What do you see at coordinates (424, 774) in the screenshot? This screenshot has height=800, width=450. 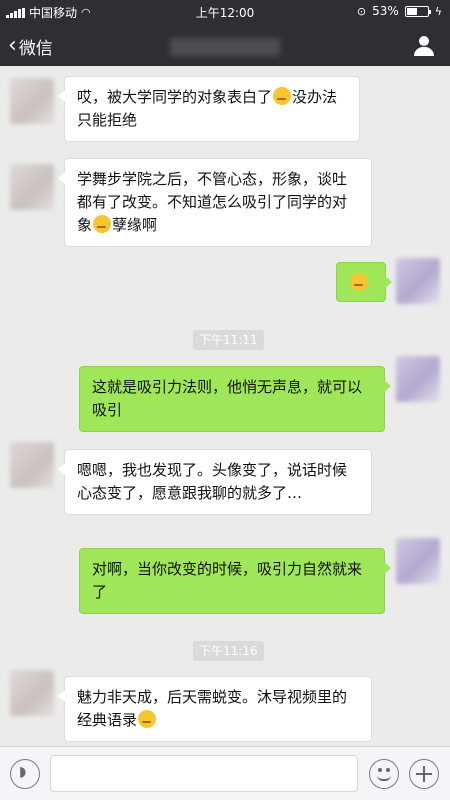 I see `add-button` at bounding box center [424, 774].